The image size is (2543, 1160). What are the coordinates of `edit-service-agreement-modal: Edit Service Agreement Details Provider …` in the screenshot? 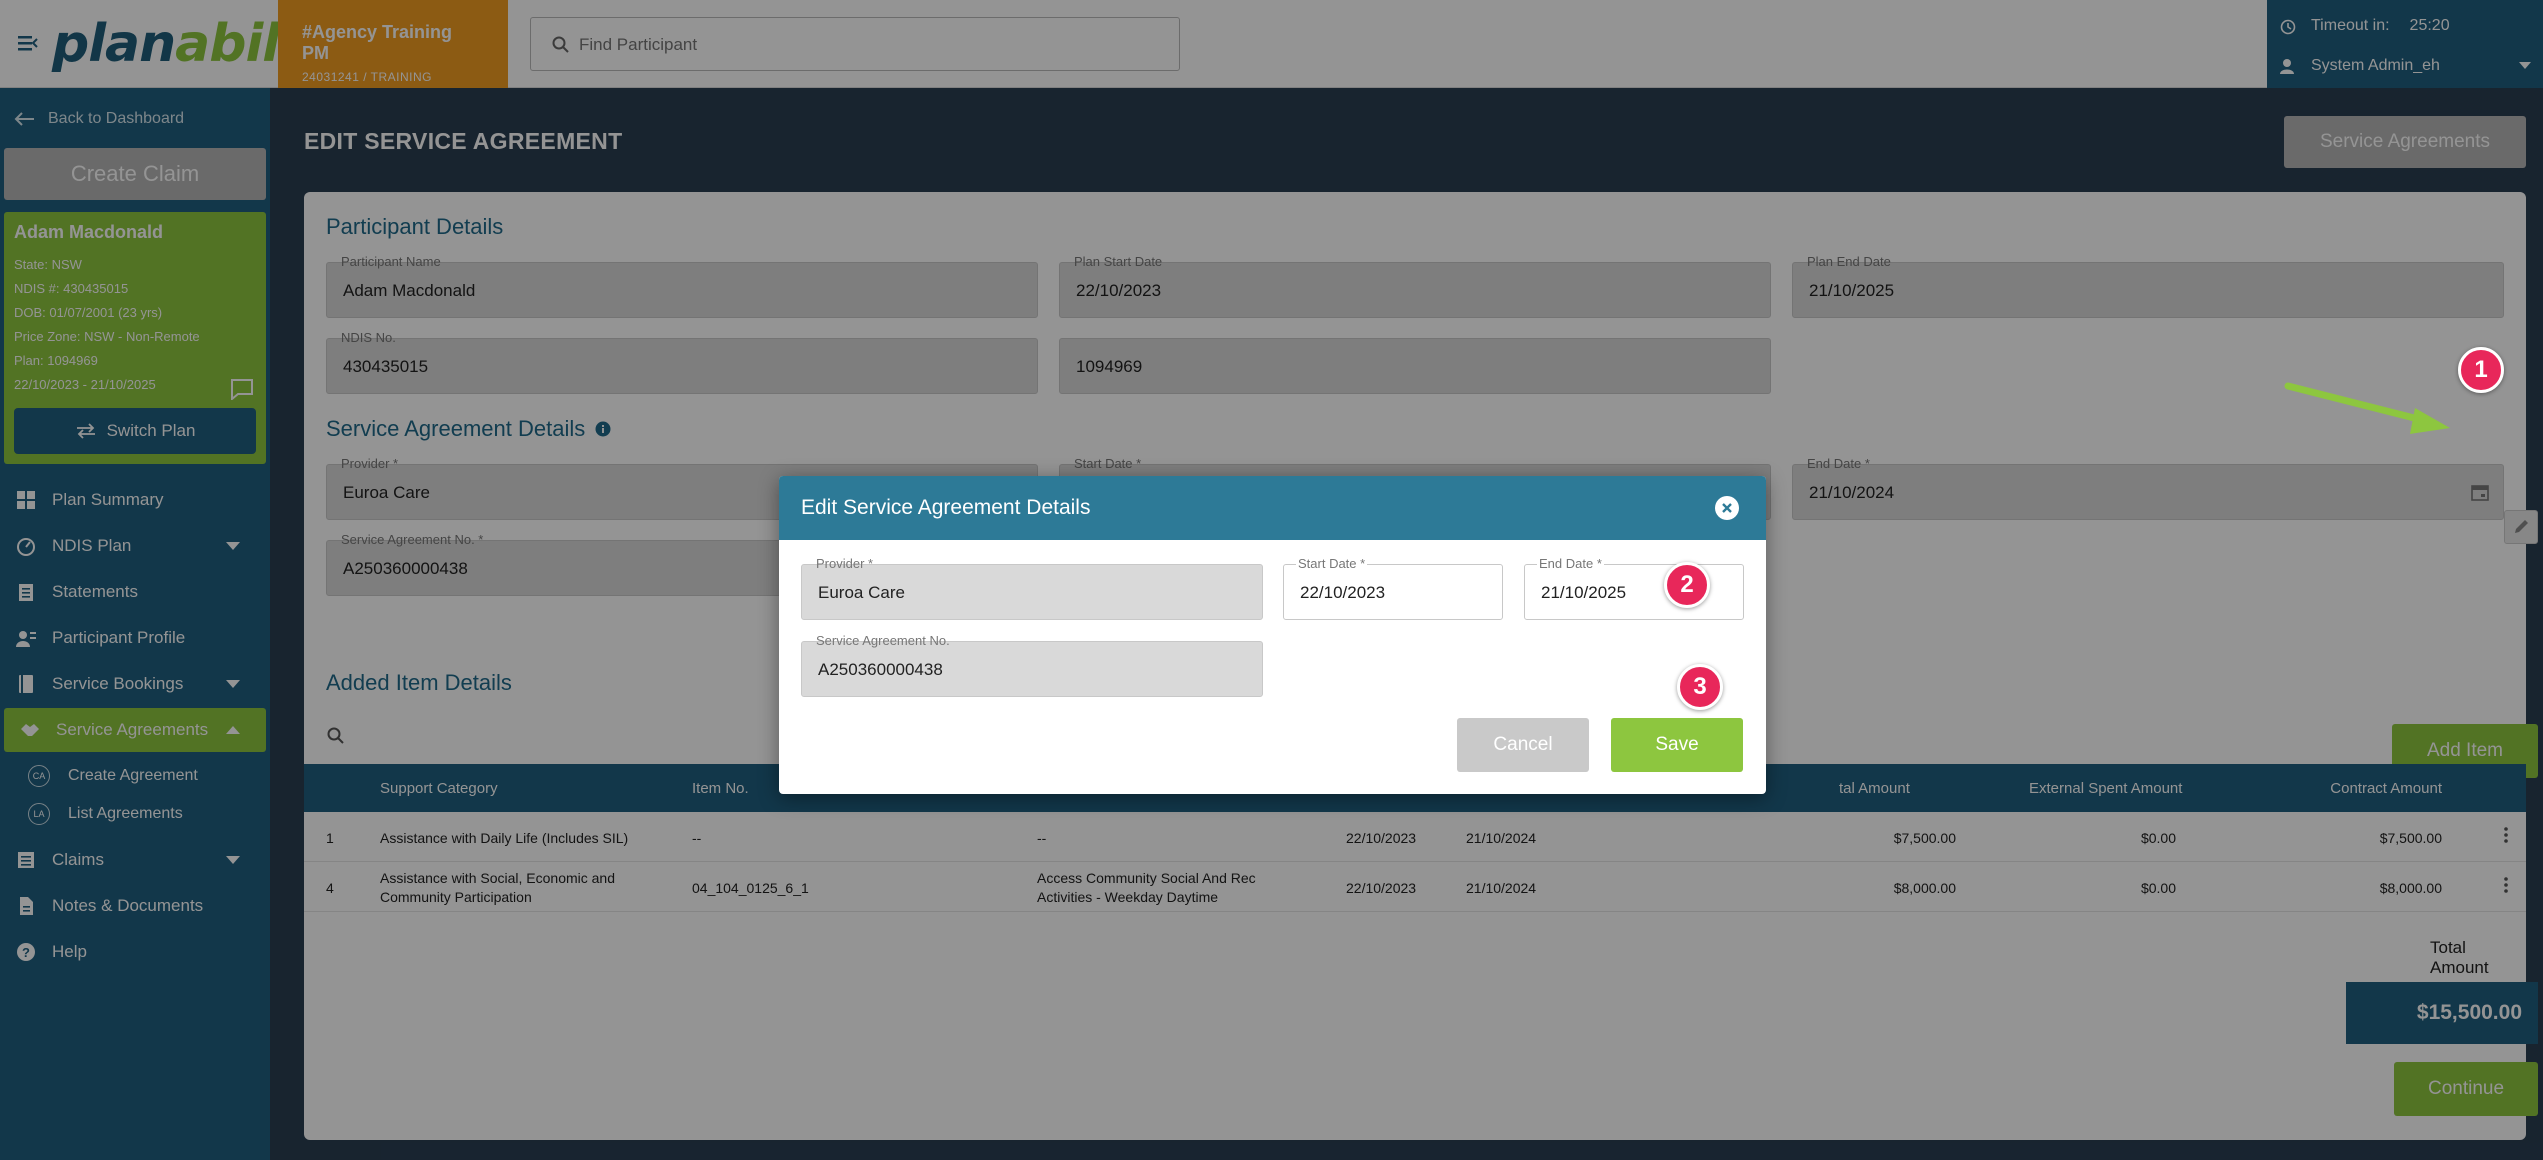 It's located at (1272, 635).